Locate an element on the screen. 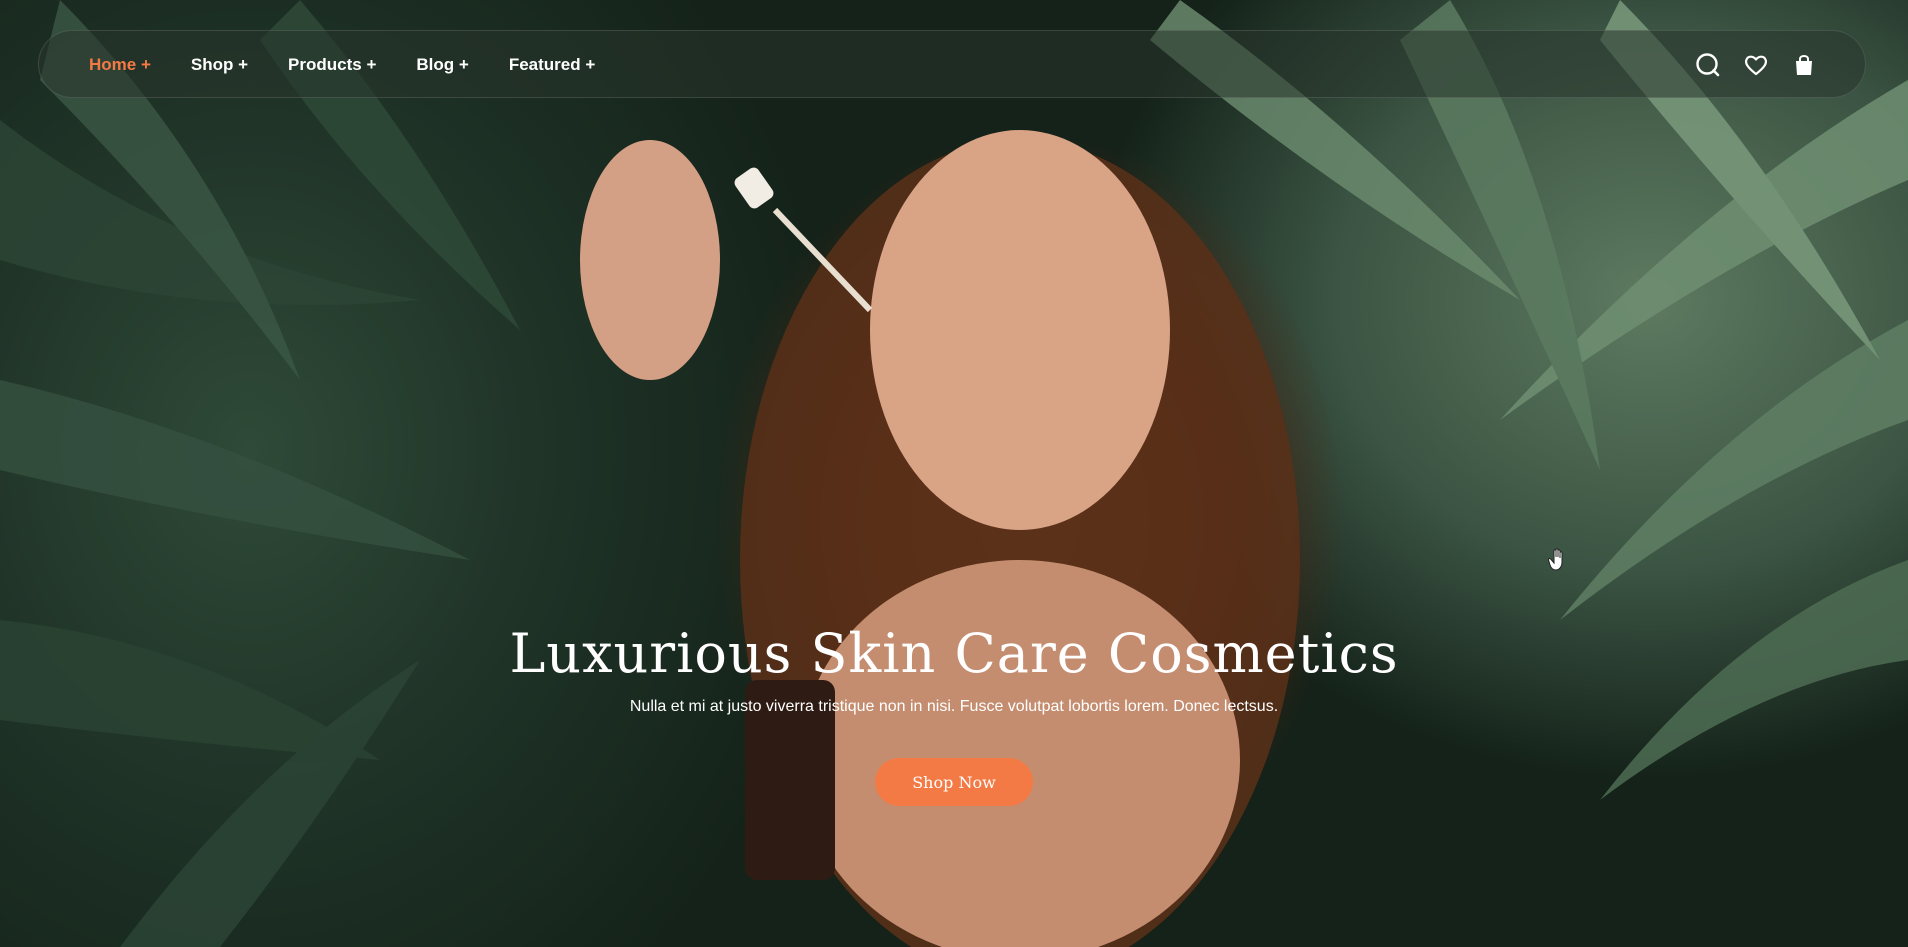 The height and width of the screenshot is (947, 1908). shopping-bag-icon is located at coordinates (1804, 65).